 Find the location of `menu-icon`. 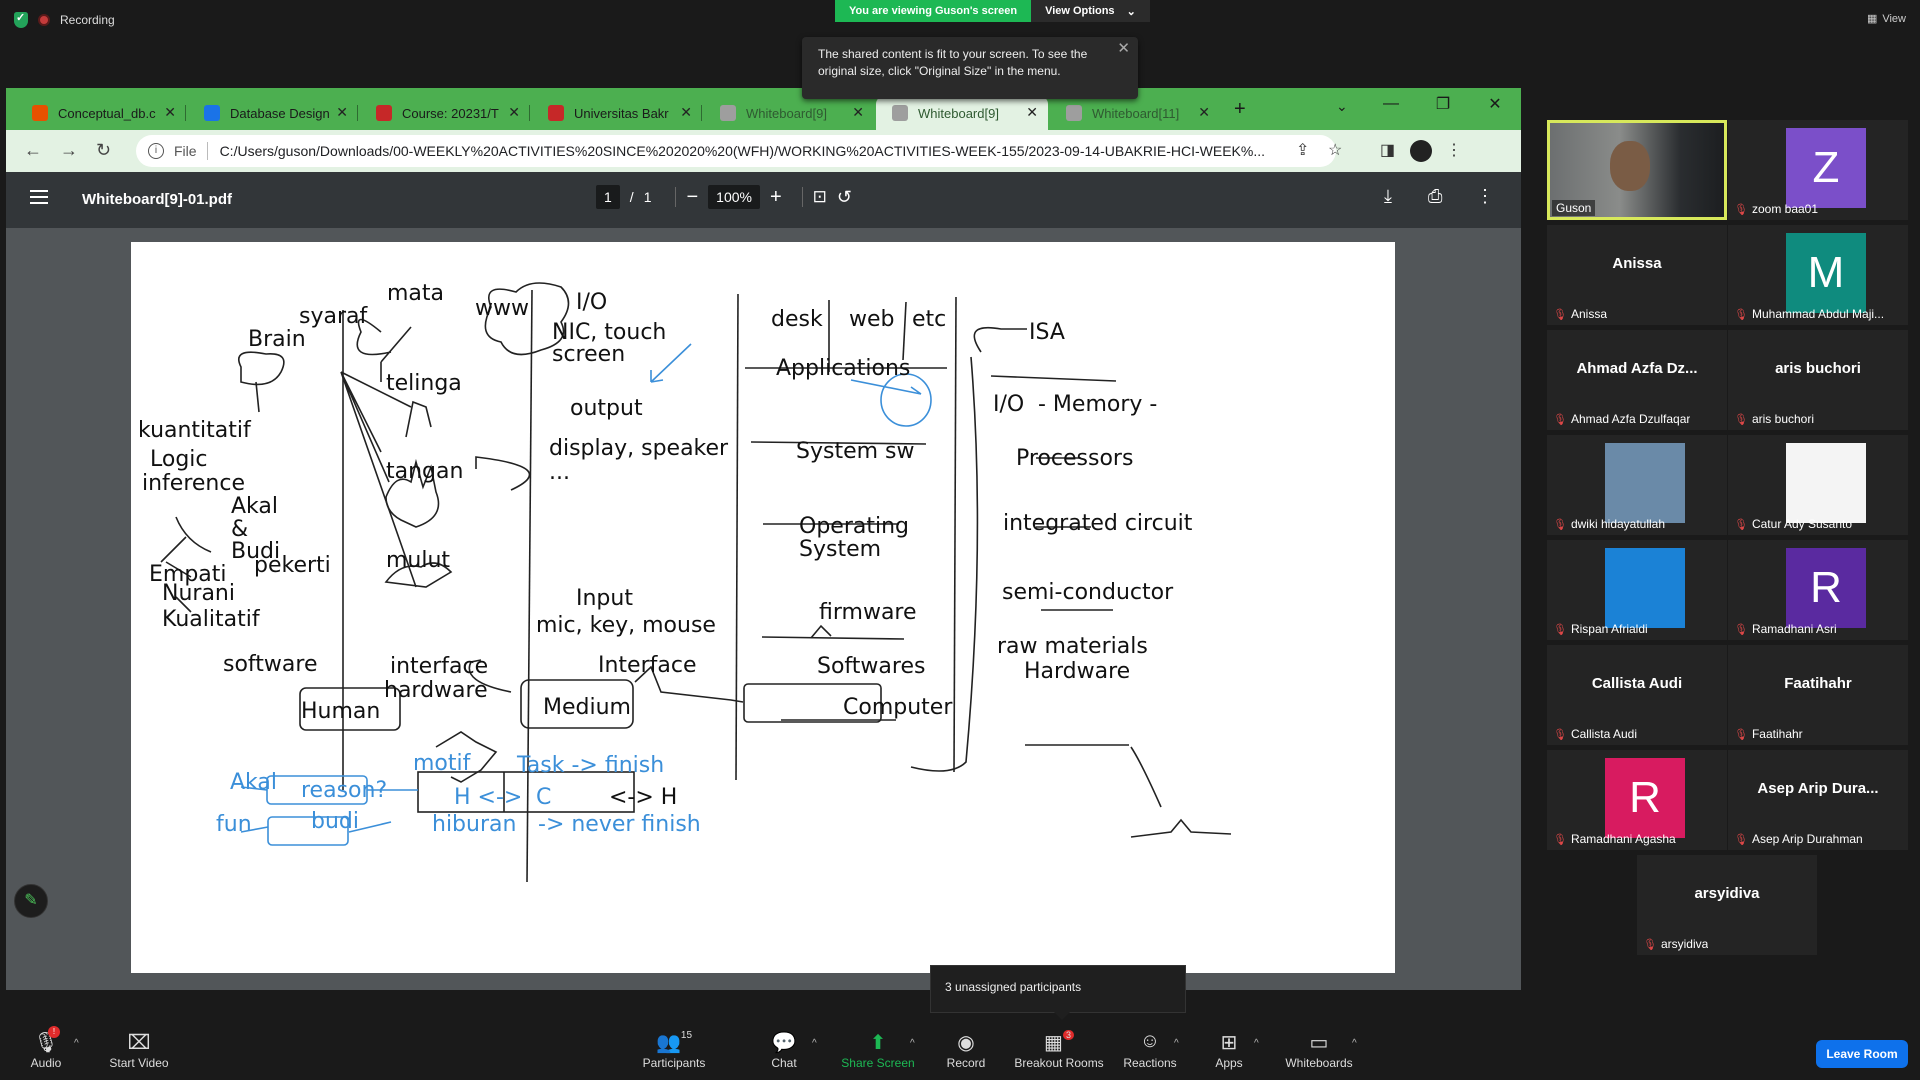

menu-icon is located at coordinates (39, 197).